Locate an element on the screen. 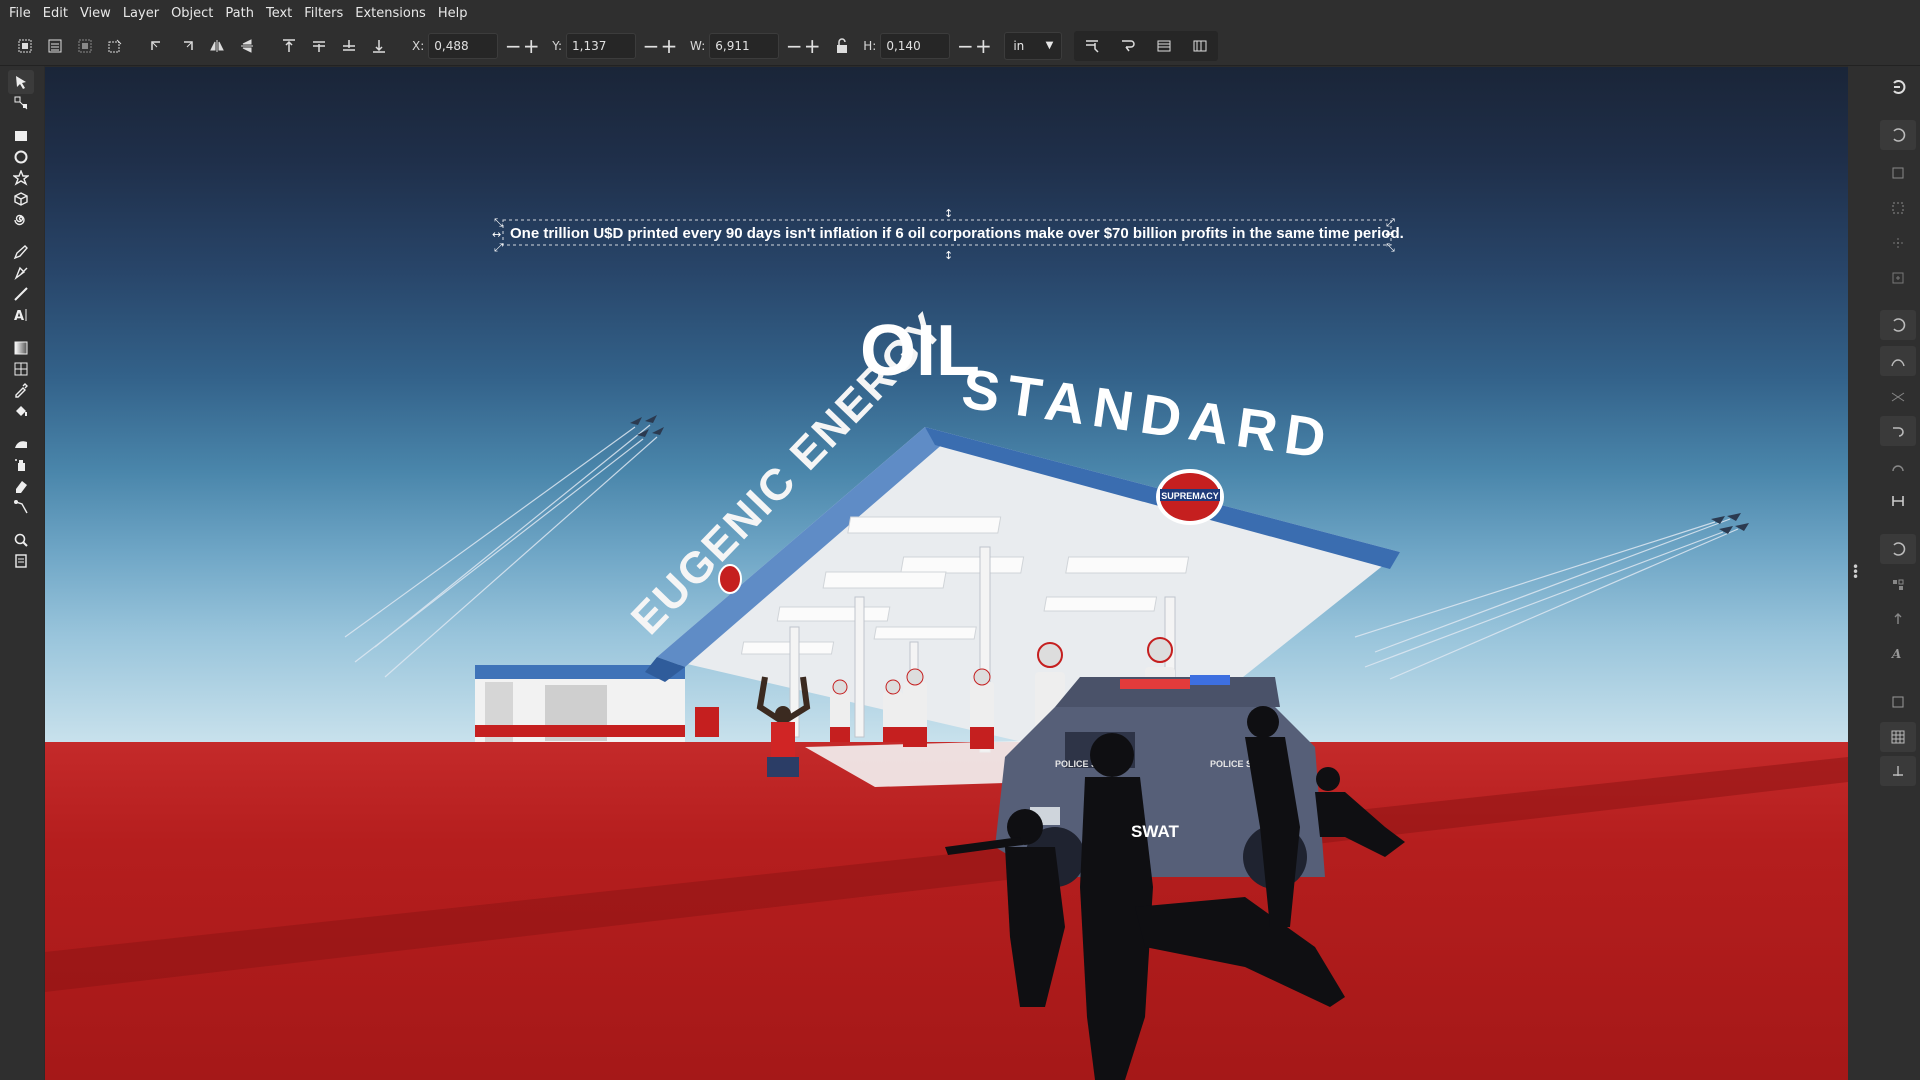 The width and height of the screenshot is (1920, 1080). menu-help: Help is located at coordinates (456, 13).